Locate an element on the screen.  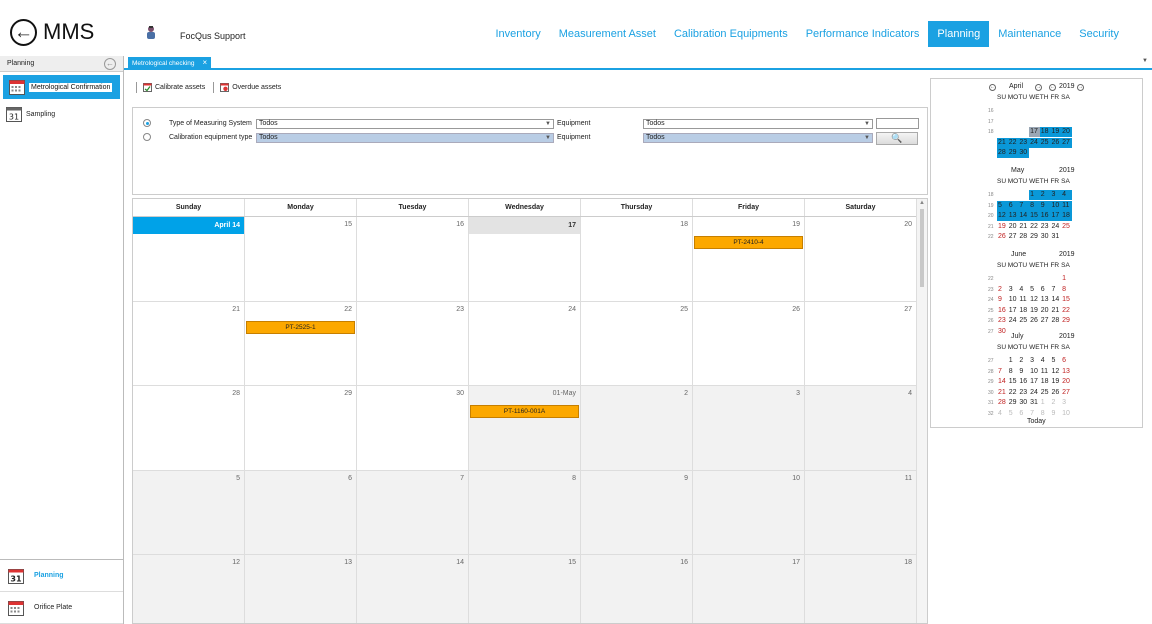
calendar-day-cell: 28 is located at coordinates (189, 428).